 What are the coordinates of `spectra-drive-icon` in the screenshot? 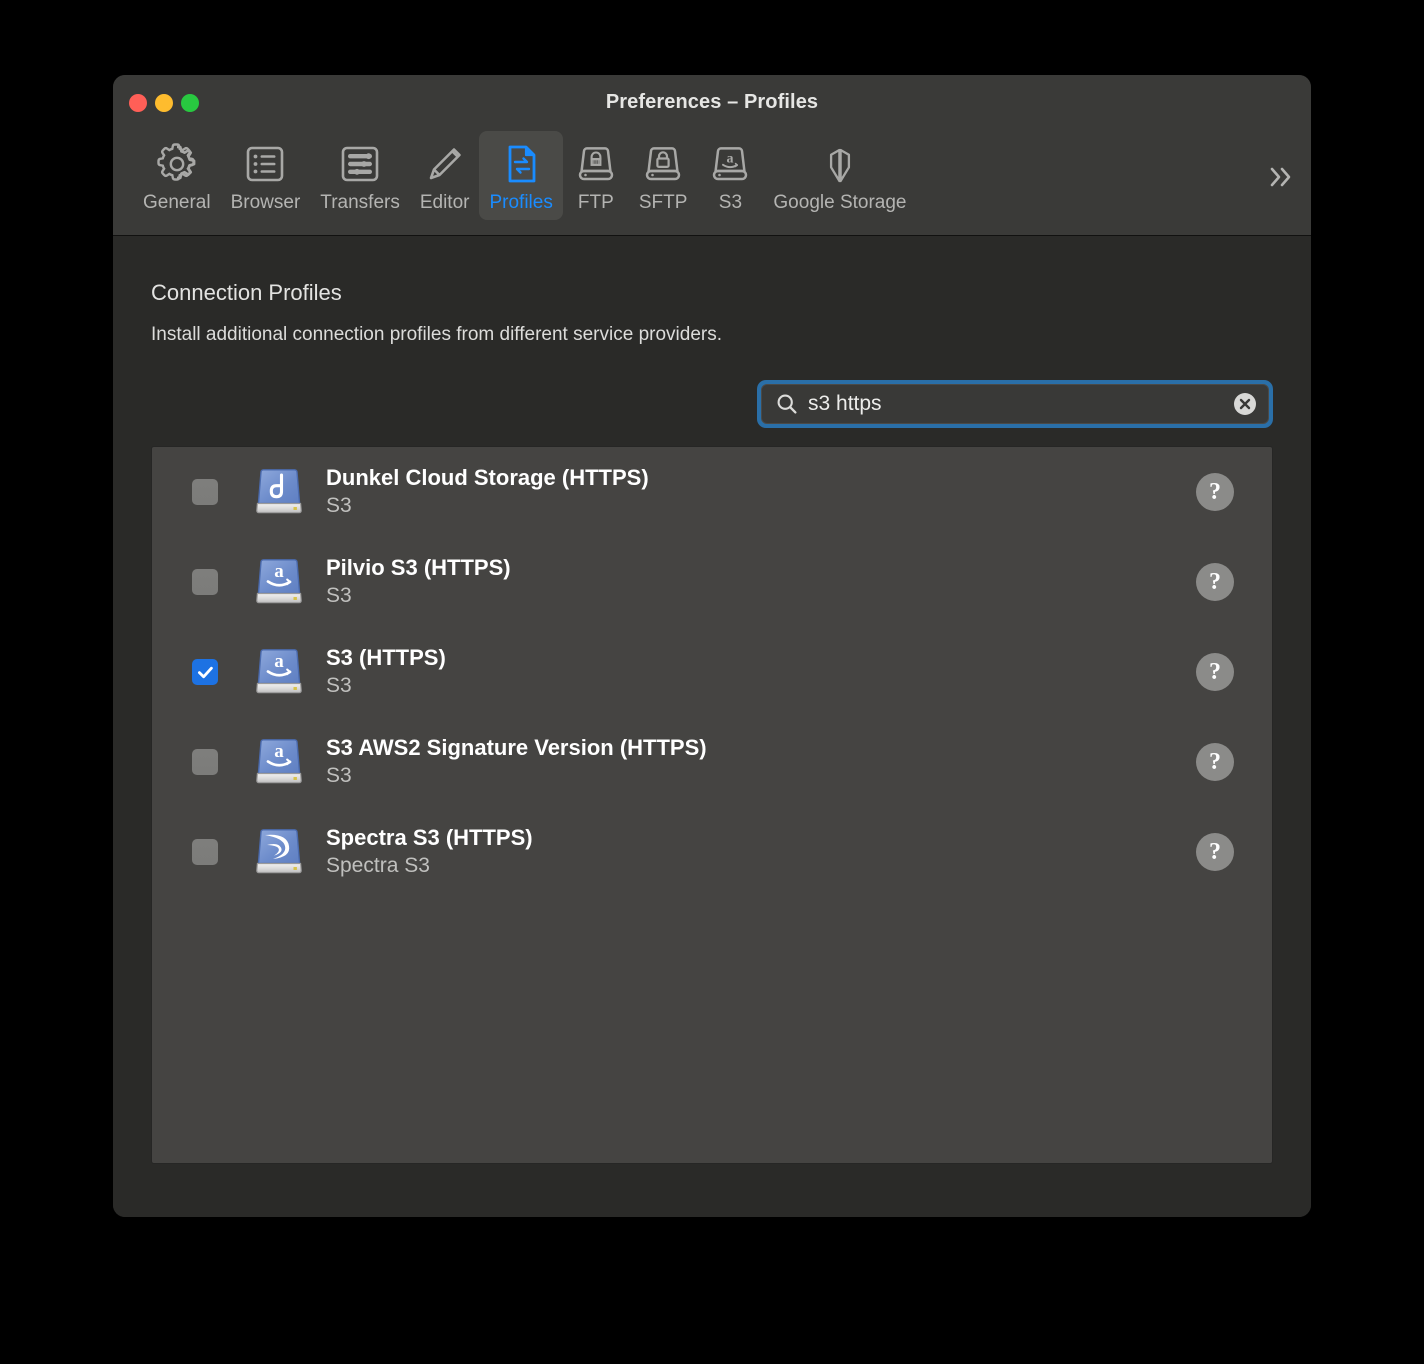 It's located at (287, 852).